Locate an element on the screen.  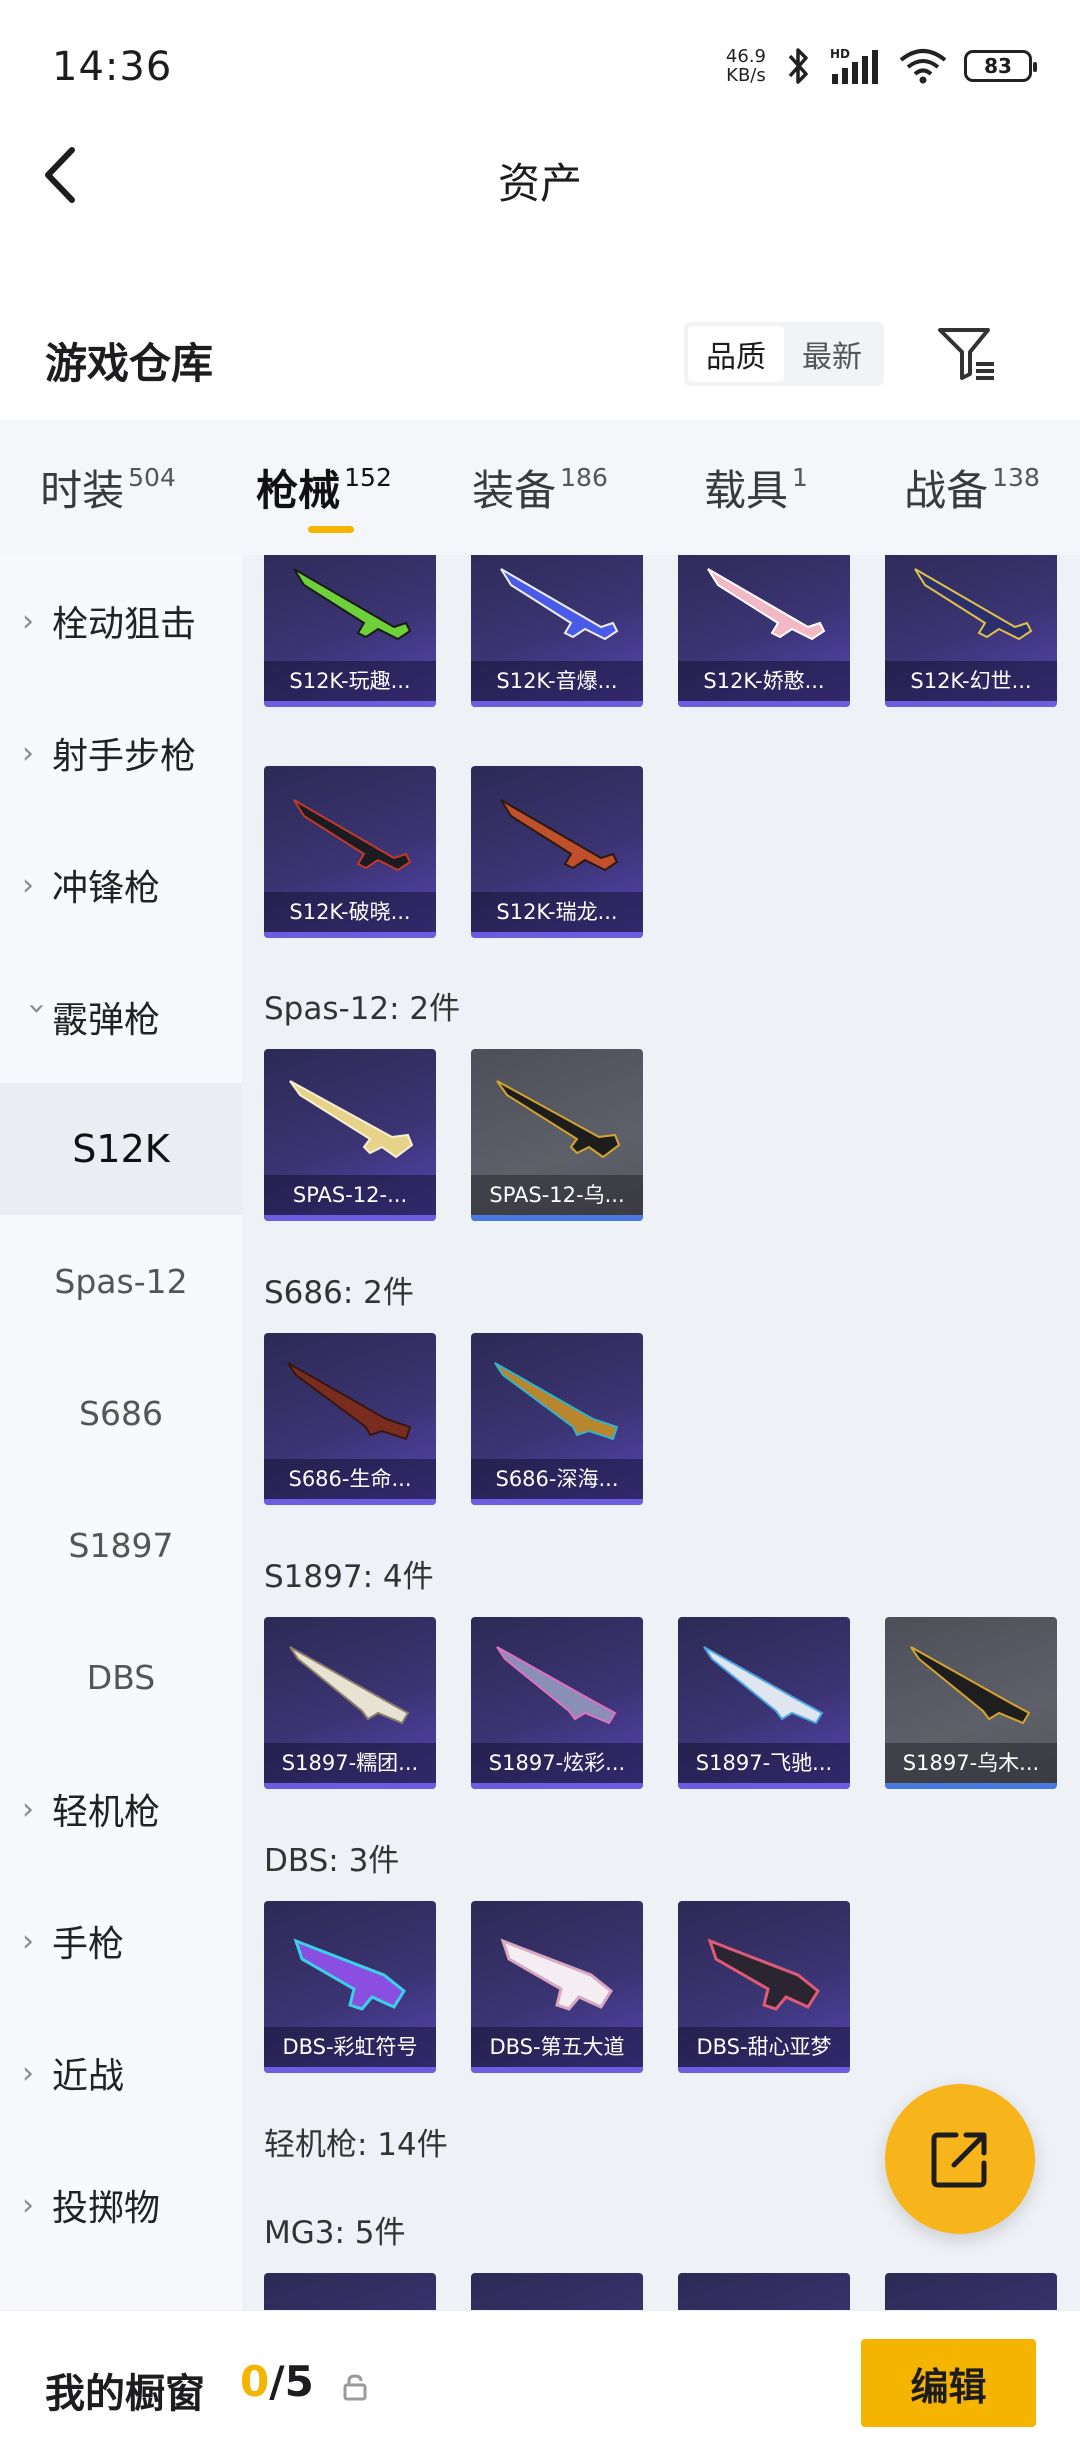
sidebar-item-melee: › 近战 is located at coordinates (121, 2073).